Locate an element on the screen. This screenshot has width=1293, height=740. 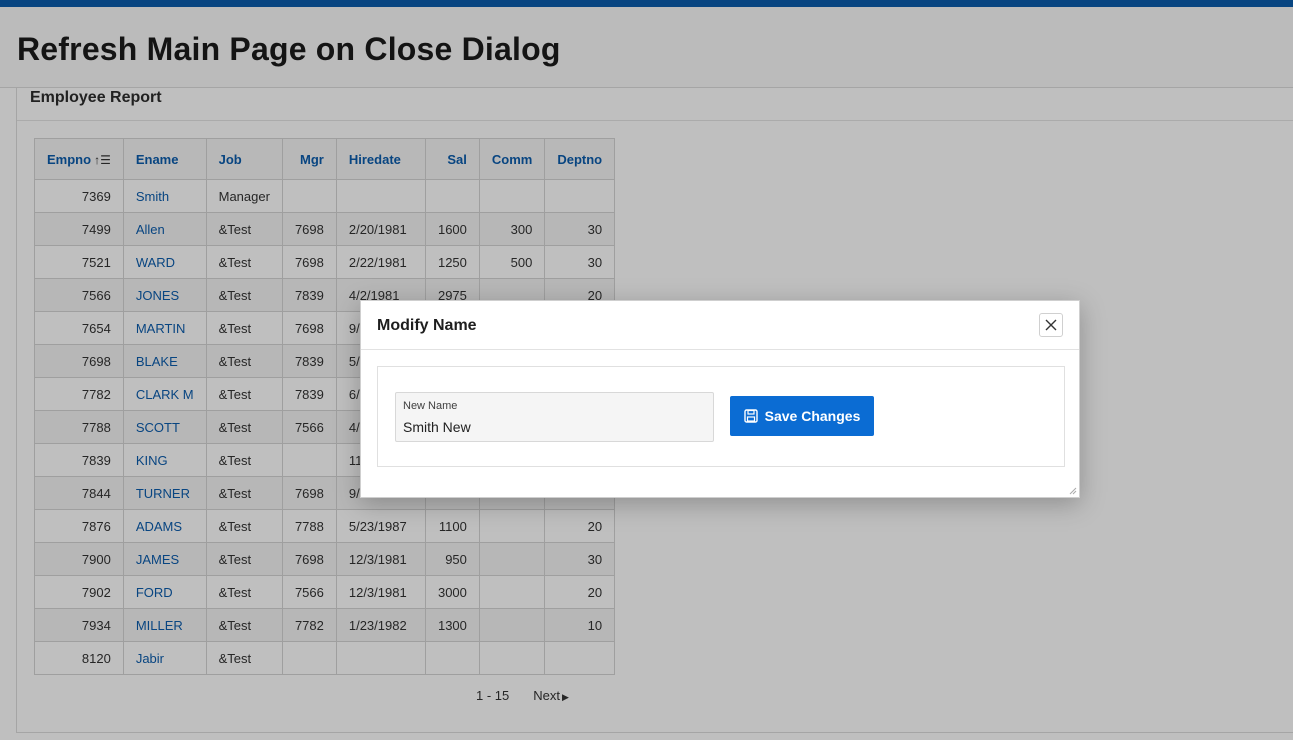
dialog-close-button is located at coordinates (1051, 325).